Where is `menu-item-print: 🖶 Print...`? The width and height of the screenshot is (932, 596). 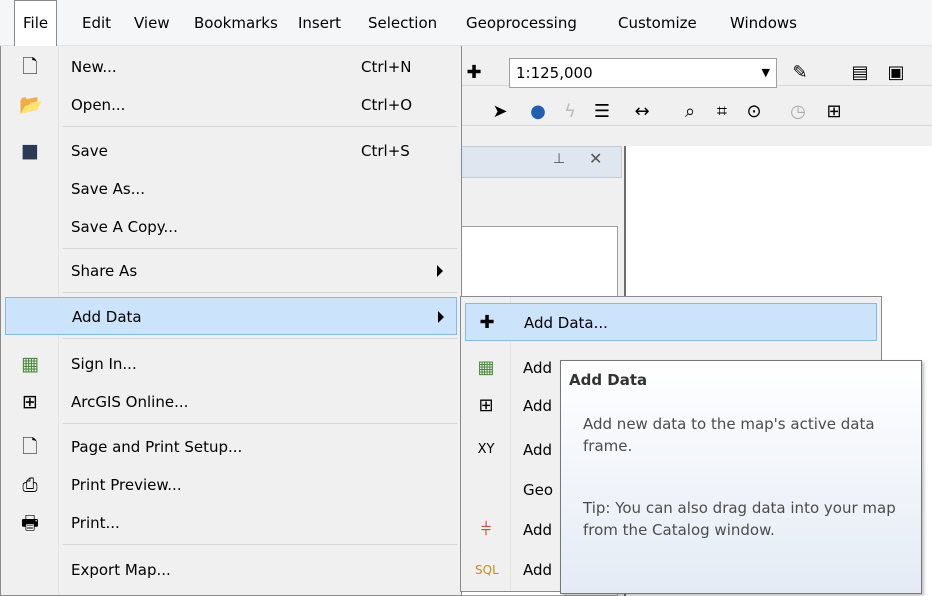 menu-item-print: 🖶 Print... is located at coordinates (231, 523).